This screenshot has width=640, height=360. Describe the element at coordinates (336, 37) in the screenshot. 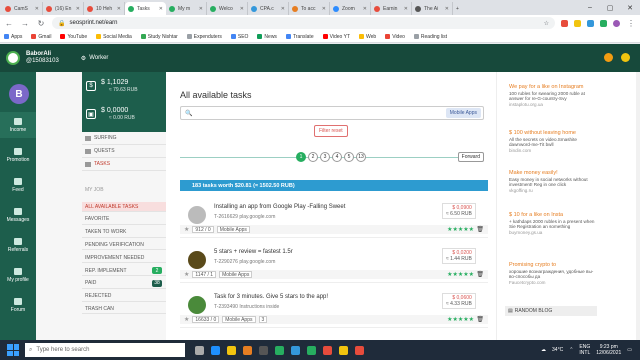

I see `bookmark-item: Video YT` at that location.